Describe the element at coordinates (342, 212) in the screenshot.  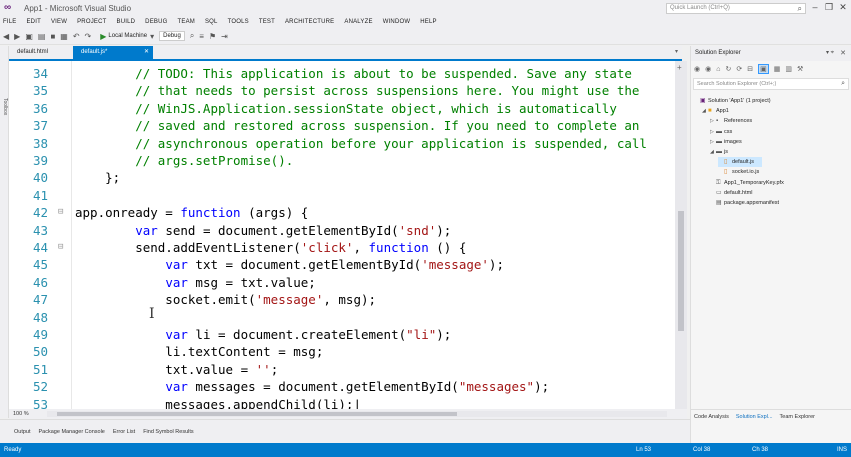
I see `code-line: 42 ⊟ app.onready = function (args) {` at that location.